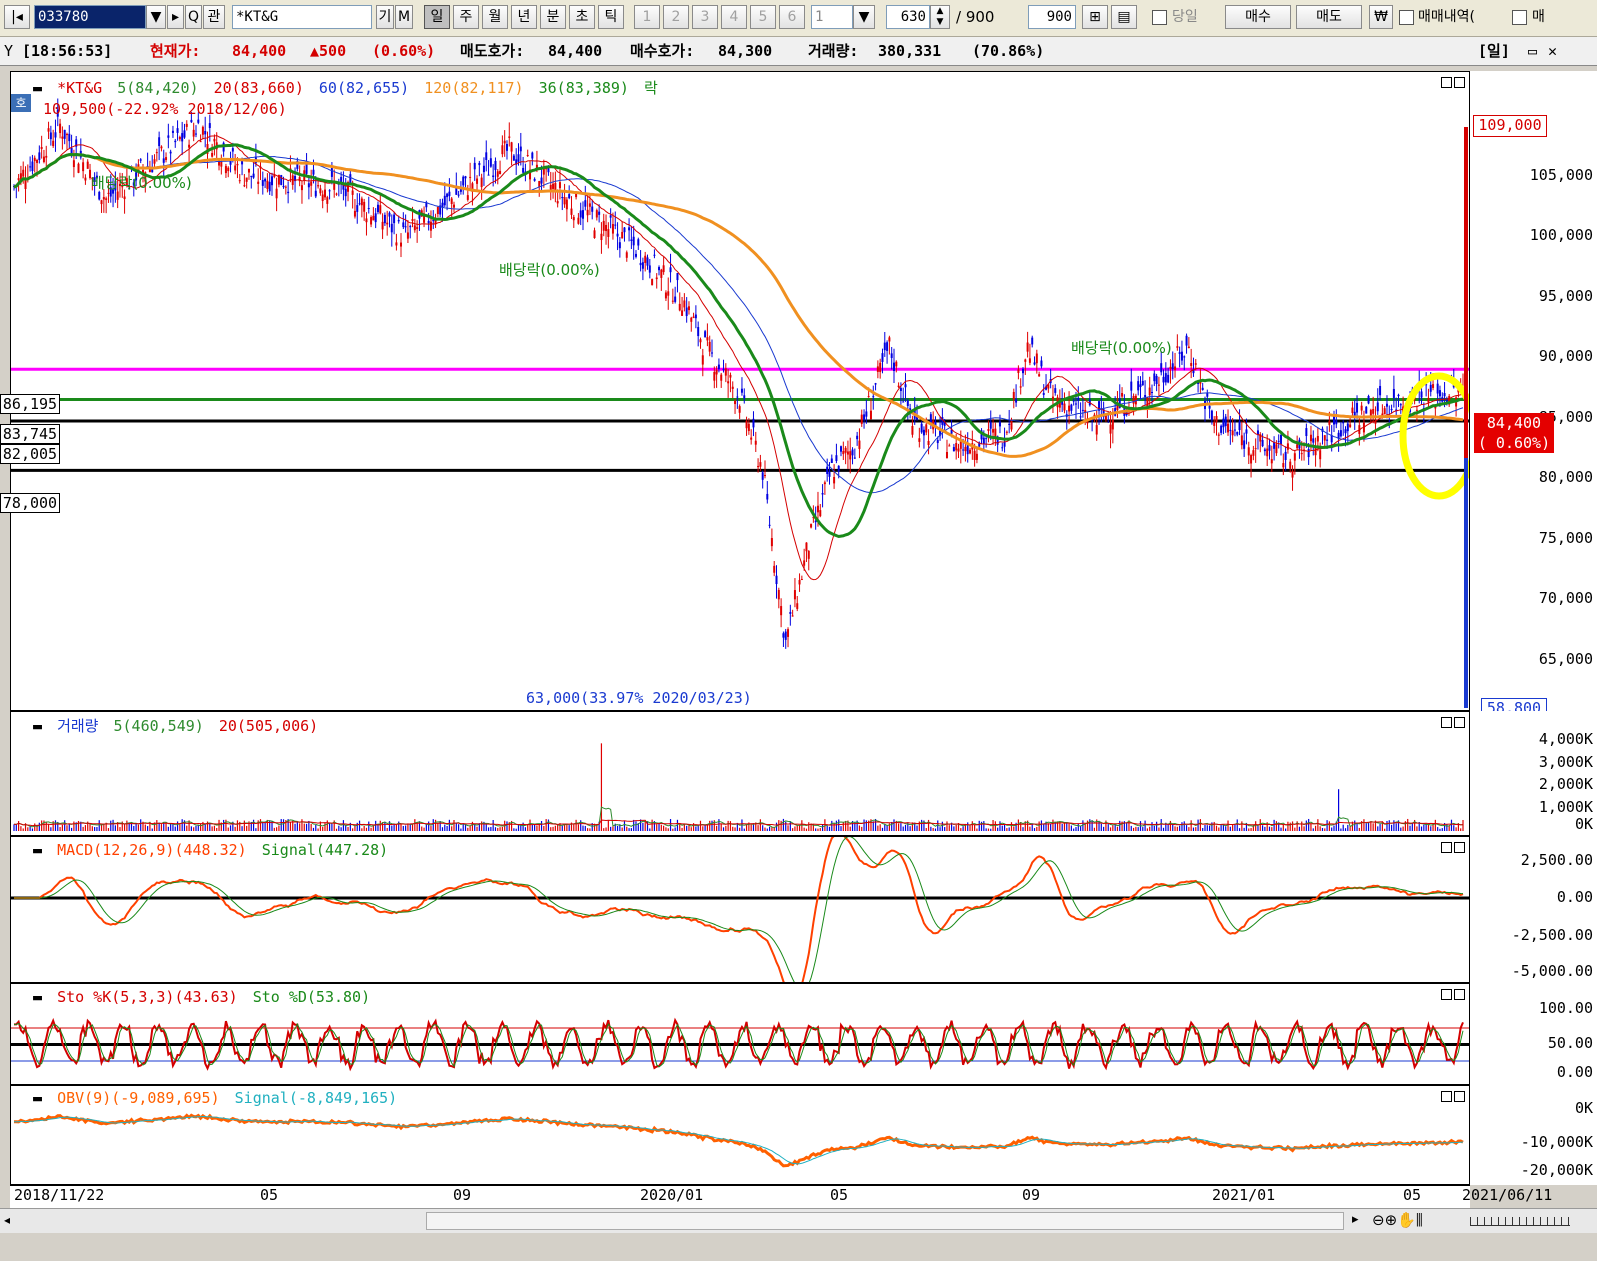 The width and height of the screenshot is (1597, 1261). Describe the element at coordinates (437, 17) in the screenshot. I see `period-day-button: 일` at that location.